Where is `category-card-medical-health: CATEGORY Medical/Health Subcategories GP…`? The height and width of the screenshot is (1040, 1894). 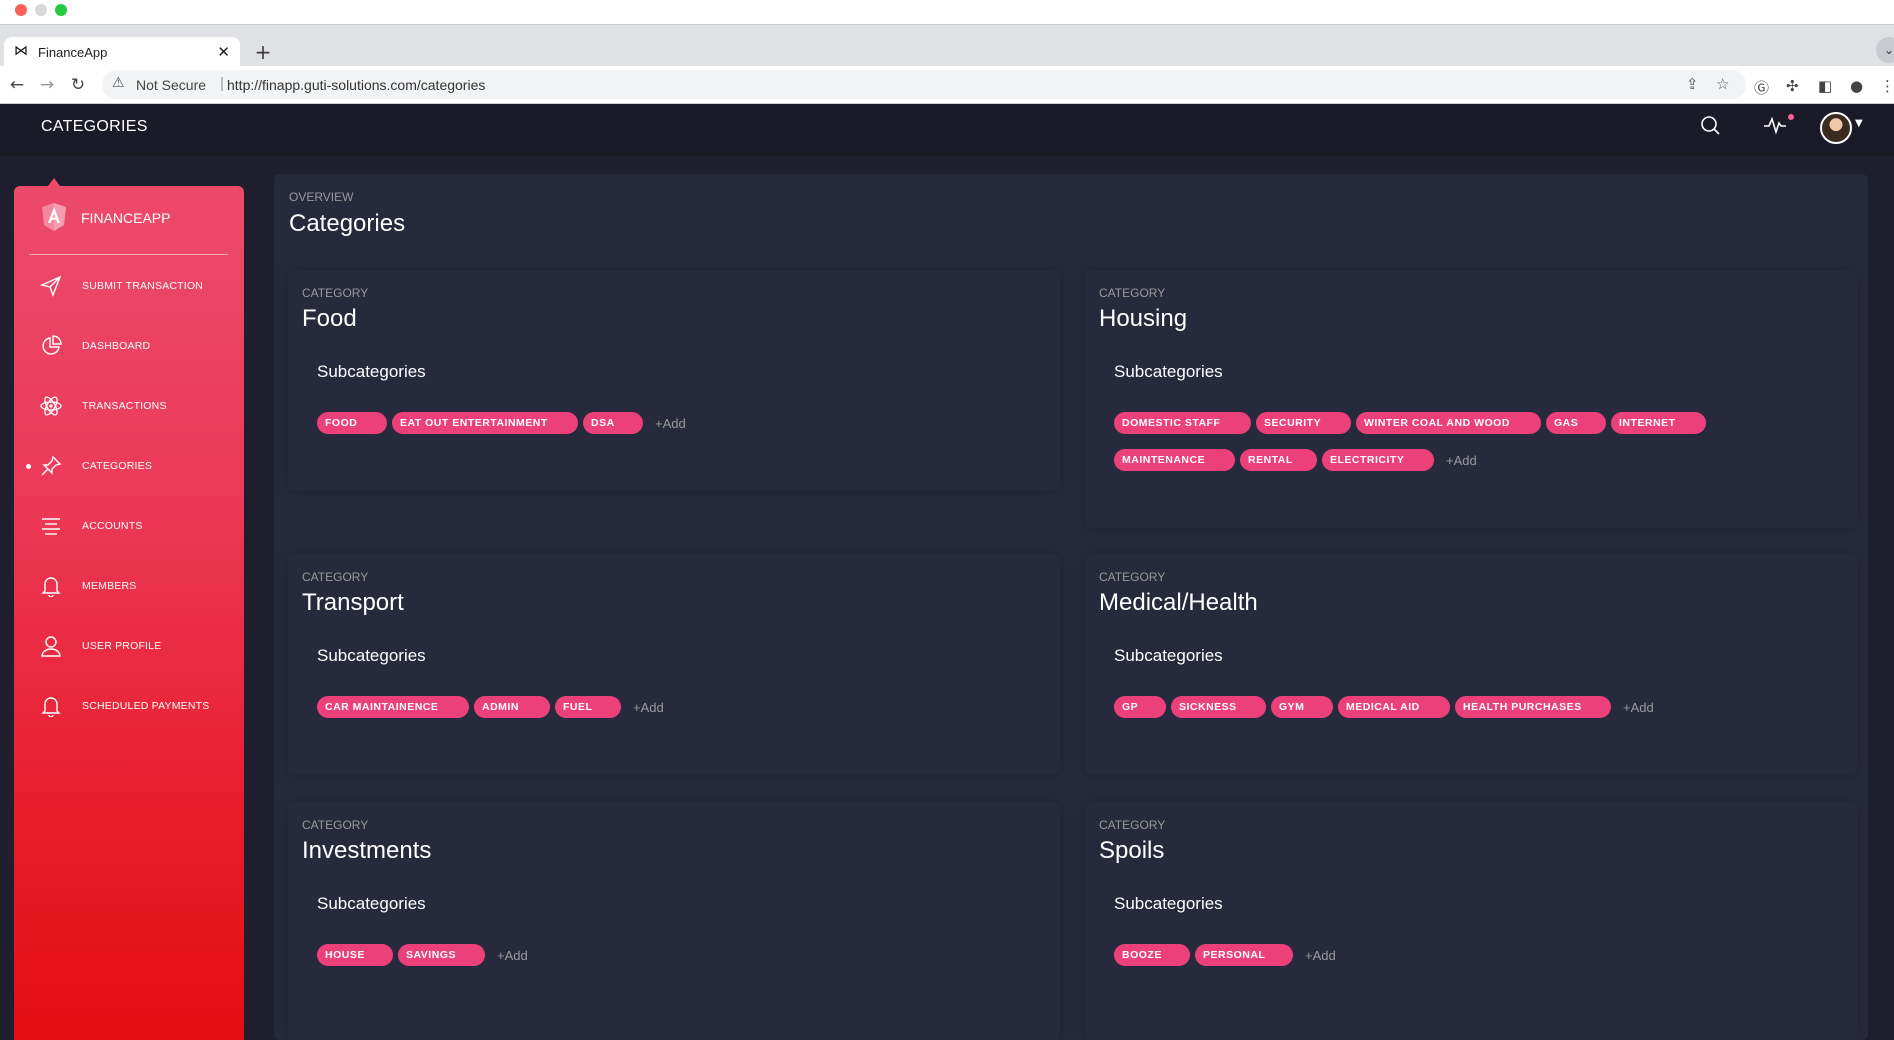
category-card-medical-health: CATEGORY Medical/Health Subcategories GP… is located at coordinates (1471, 664).